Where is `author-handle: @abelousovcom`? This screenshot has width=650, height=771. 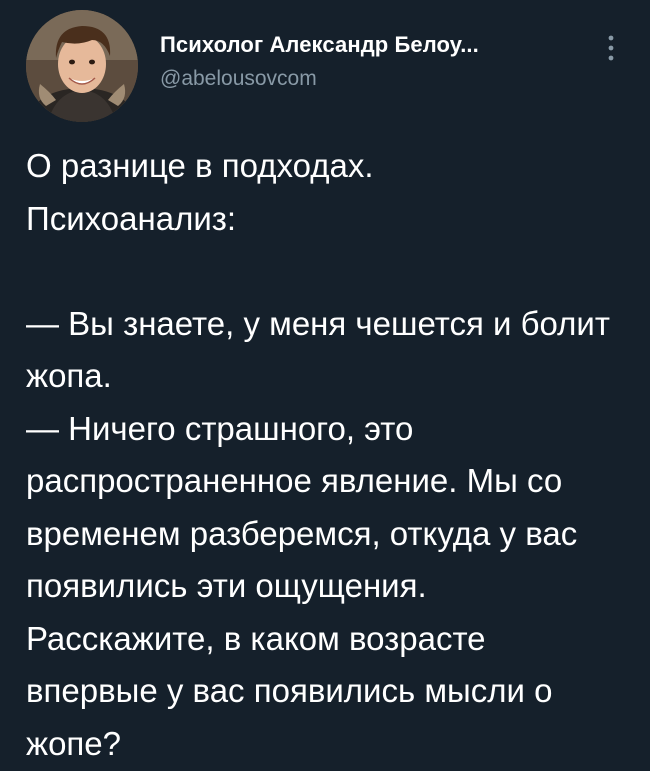
author-handle: @abelousovcom is located at coordinates (370, 79).